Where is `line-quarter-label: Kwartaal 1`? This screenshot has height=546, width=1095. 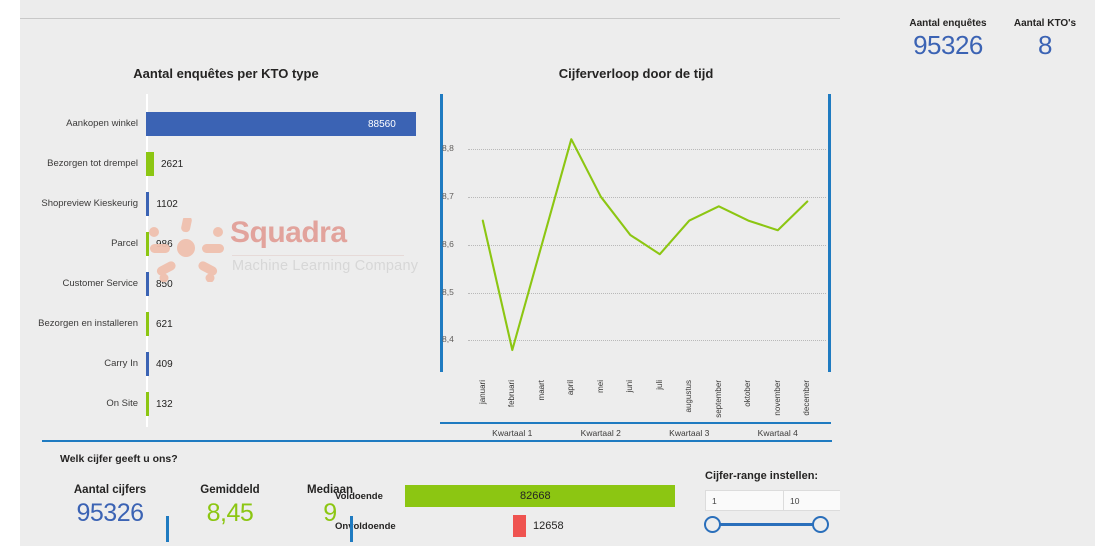
line-quarter-label: Kwartaal 1 is located at coordinates (512, 433).